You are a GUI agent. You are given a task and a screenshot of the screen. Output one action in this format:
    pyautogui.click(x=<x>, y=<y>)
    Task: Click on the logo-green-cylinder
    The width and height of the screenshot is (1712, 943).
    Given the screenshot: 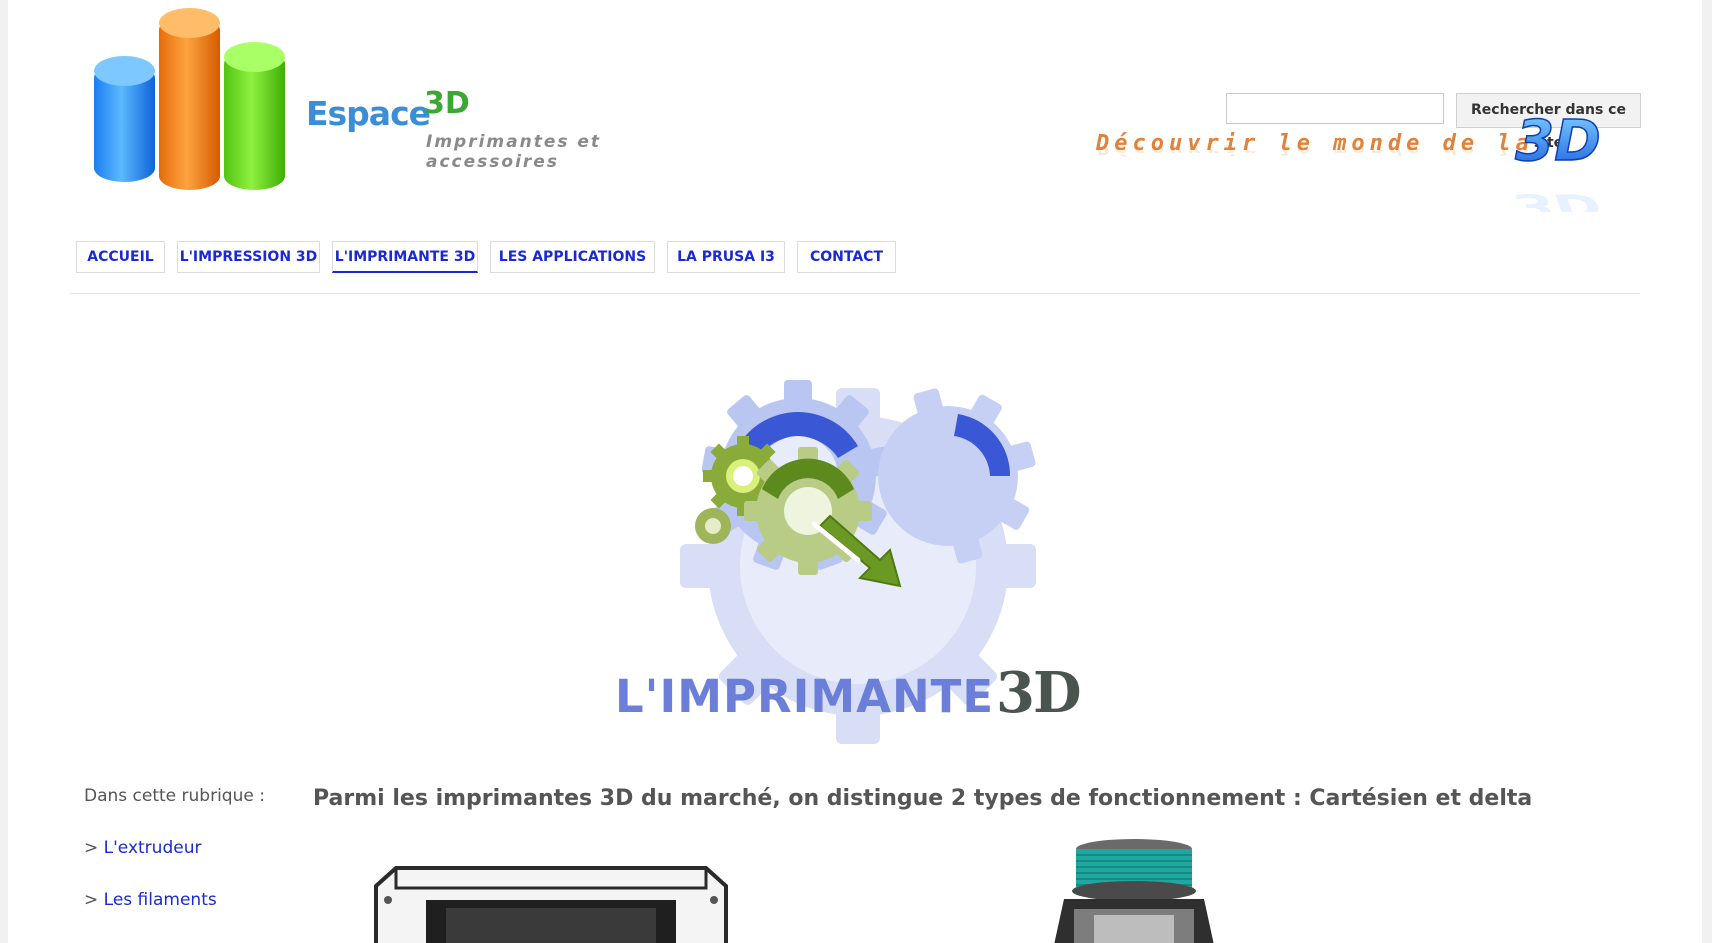 What is the action you would take?
    pyautogui.click(x=254, y=116)
    